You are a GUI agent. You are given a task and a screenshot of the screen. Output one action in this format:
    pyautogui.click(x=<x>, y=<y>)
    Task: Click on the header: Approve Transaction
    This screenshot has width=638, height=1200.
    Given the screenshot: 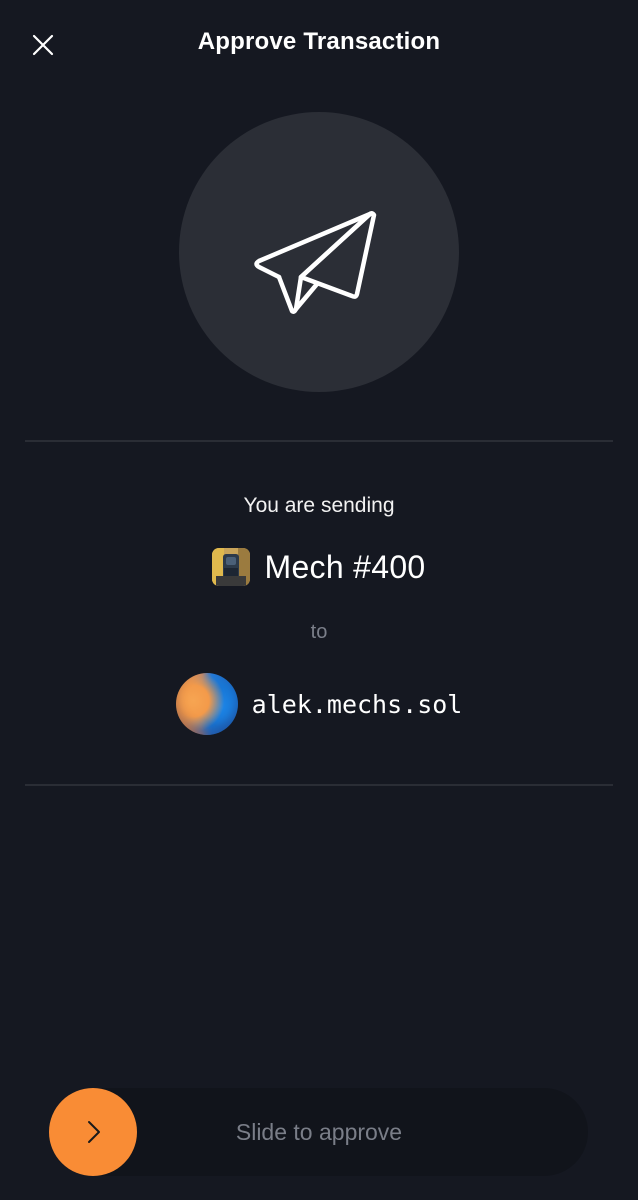 What is the action you would take?
    pyautogui.click(x=319, y=45)
    